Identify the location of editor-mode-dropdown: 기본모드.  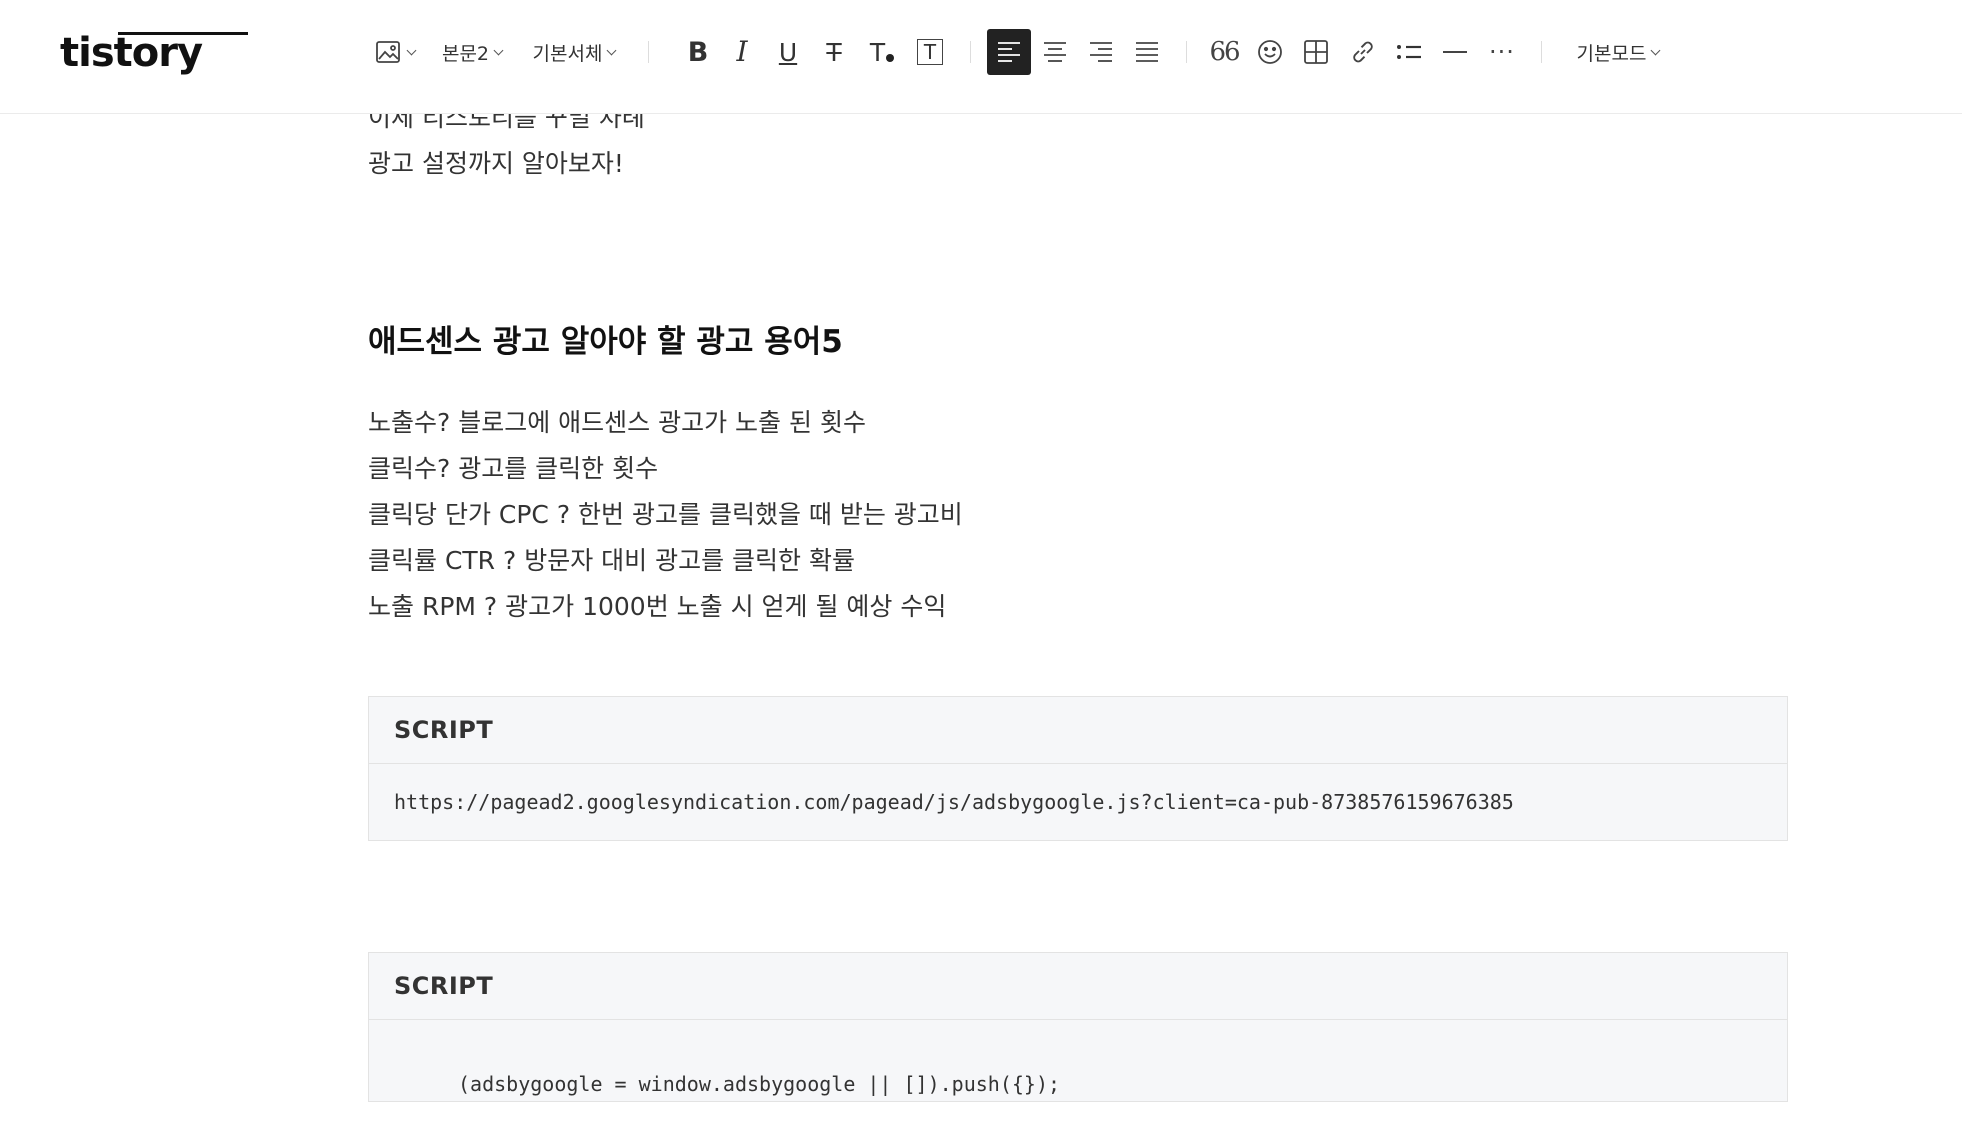
(1618, 52).